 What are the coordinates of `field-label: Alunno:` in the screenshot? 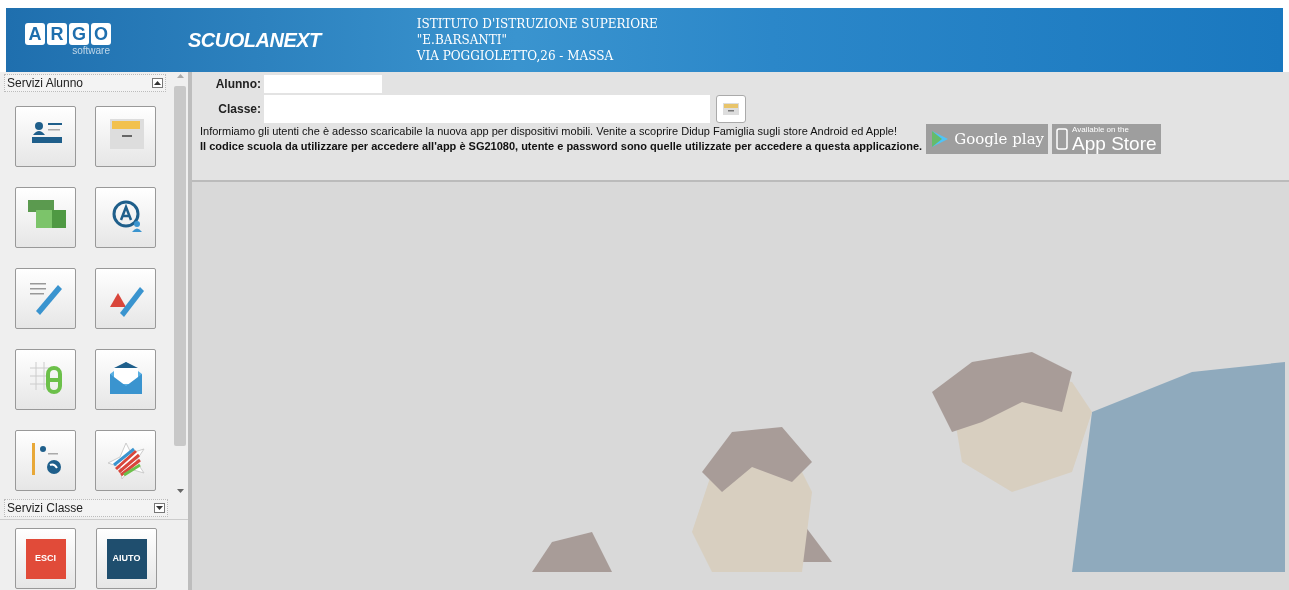 It's located at (238, 84).